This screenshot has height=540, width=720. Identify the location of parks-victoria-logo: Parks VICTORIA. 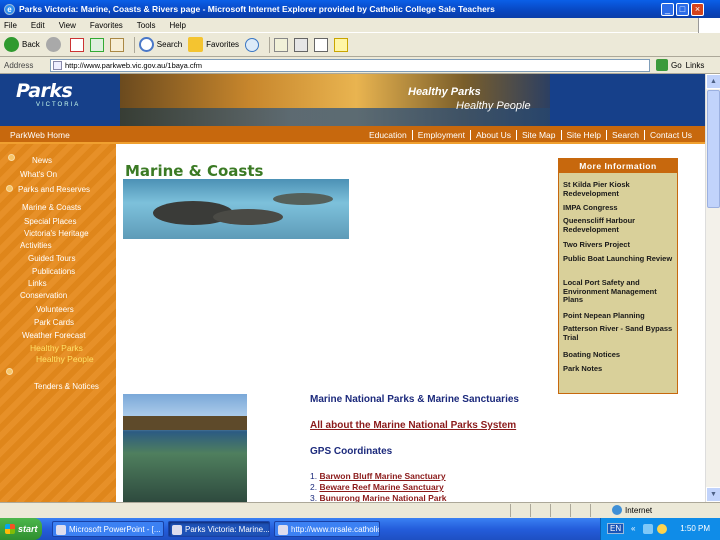
(56, 100).